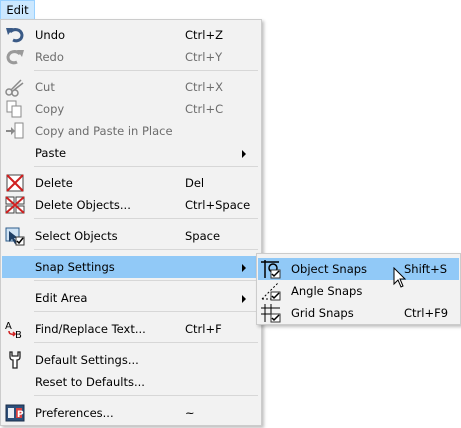  Describe the element at coordinates (131, 236) in the screenshot. I see `menu-item-select-objects: Select Objects Space` at that location.